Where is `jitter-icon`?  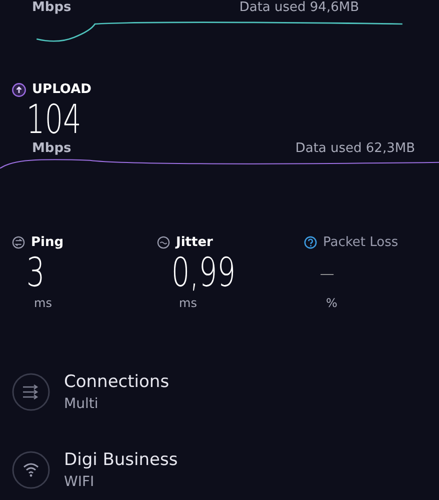
jitter-icon is located at coordinates (163, 242).